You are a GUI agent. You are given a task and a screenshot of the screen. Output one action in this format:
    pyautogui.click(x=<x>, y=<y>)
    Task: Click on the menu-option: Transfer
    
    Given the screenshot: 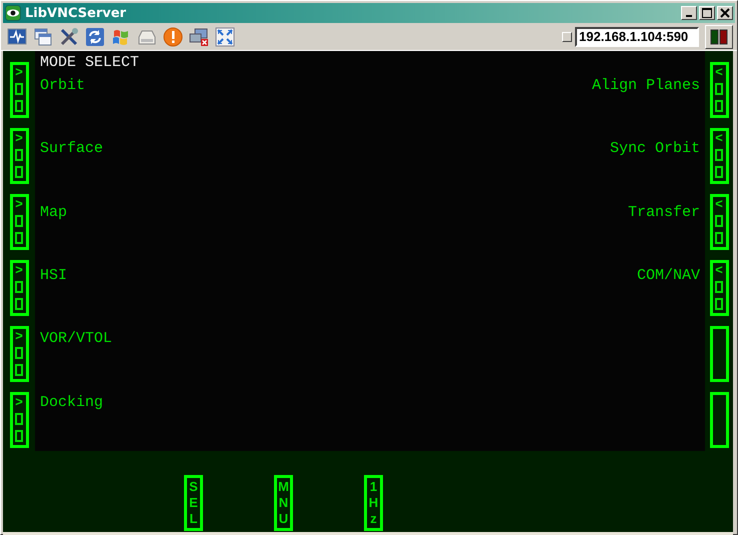 What is the action you would take?
    pyautogui.click(x=664, y=232)
    